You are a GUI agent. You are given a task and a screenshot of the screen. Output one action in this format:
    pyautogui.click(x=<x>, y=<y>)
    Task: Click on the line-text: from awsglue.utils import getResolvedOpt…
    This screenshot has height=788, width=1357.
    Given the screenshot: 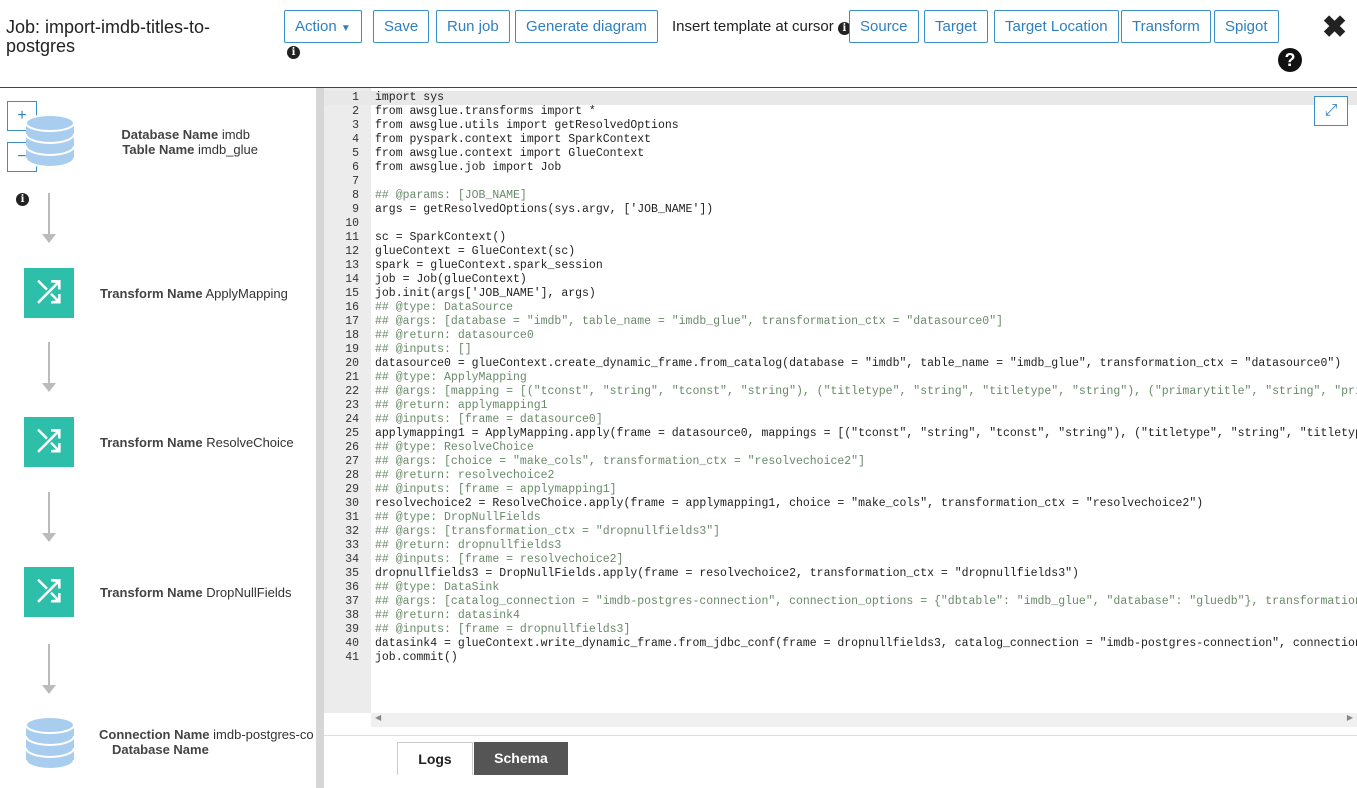 What is the action you would take?
    pyautogui.click(x=527, y=125)
    